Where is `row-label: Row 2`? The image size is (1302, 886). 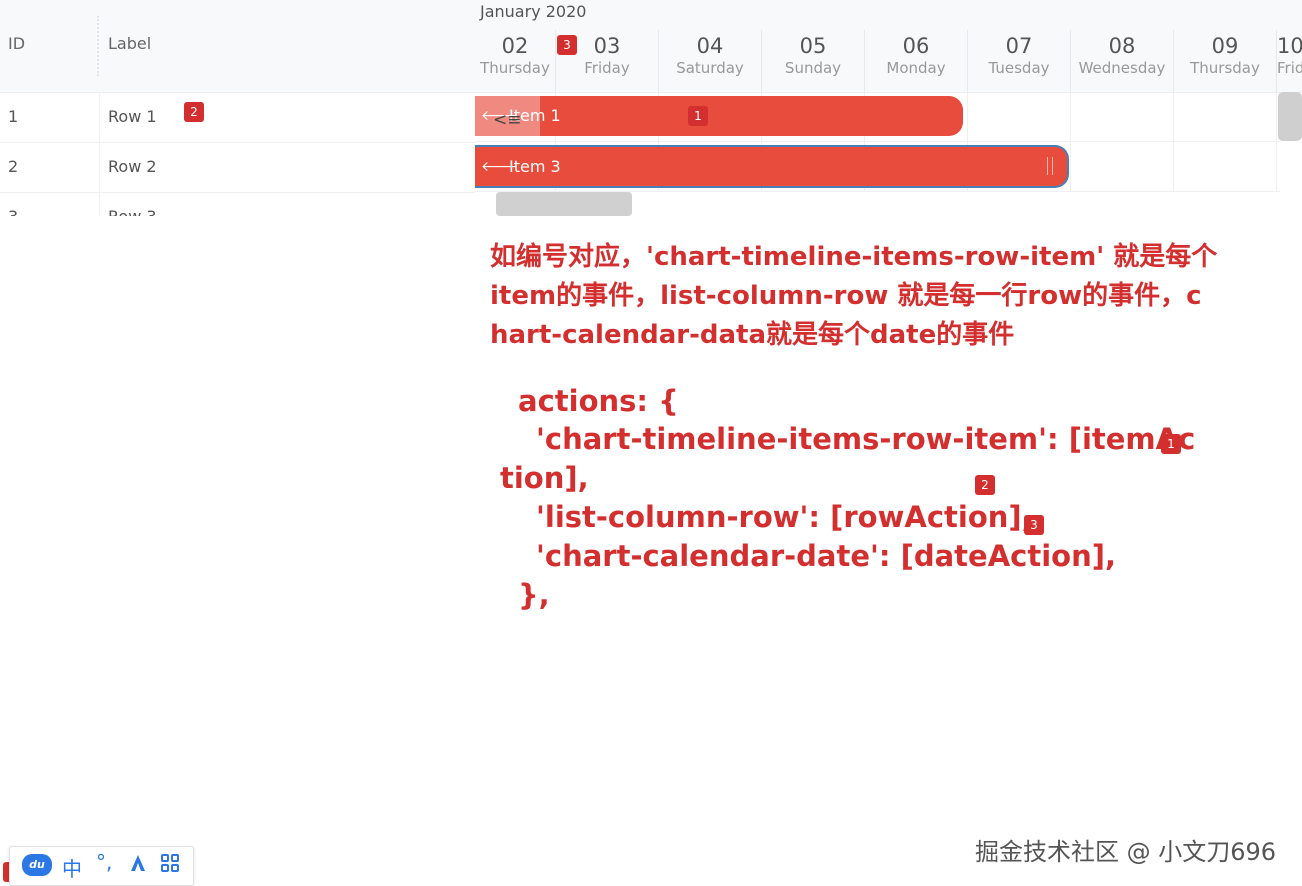
row-label: Row 2 is located at coordinates (132, 166).